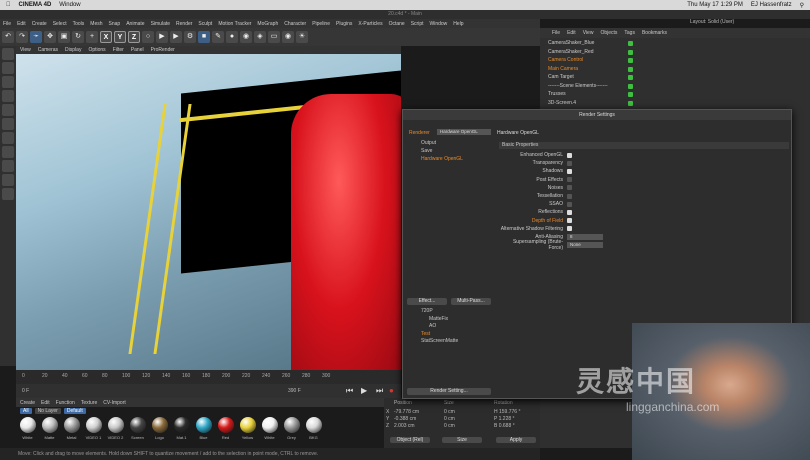  I want to click on coord-field: -0.388 cm, so click(405, 419).